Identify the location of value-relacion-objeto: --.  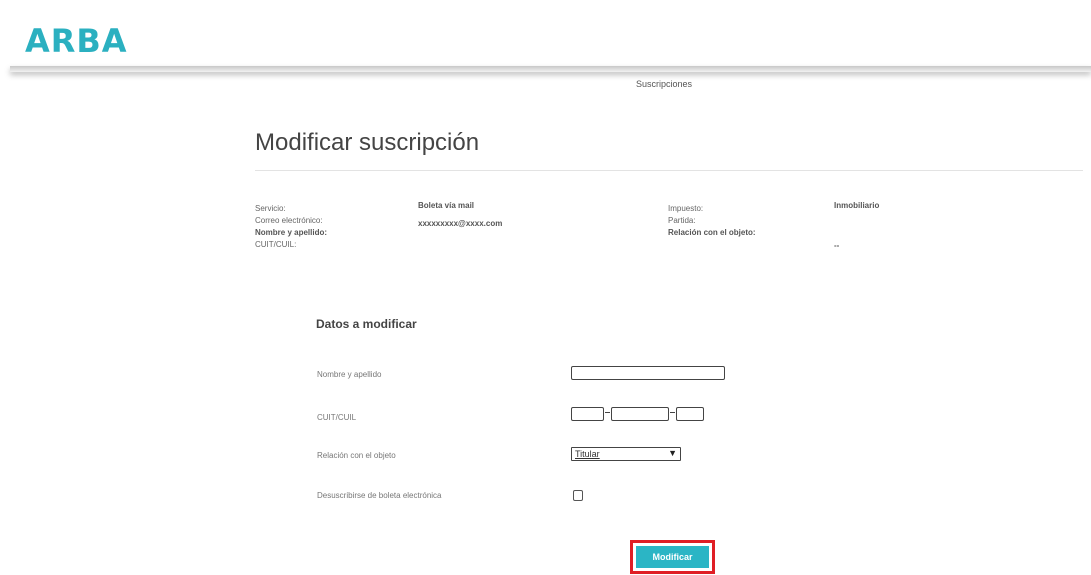
(837, 245).